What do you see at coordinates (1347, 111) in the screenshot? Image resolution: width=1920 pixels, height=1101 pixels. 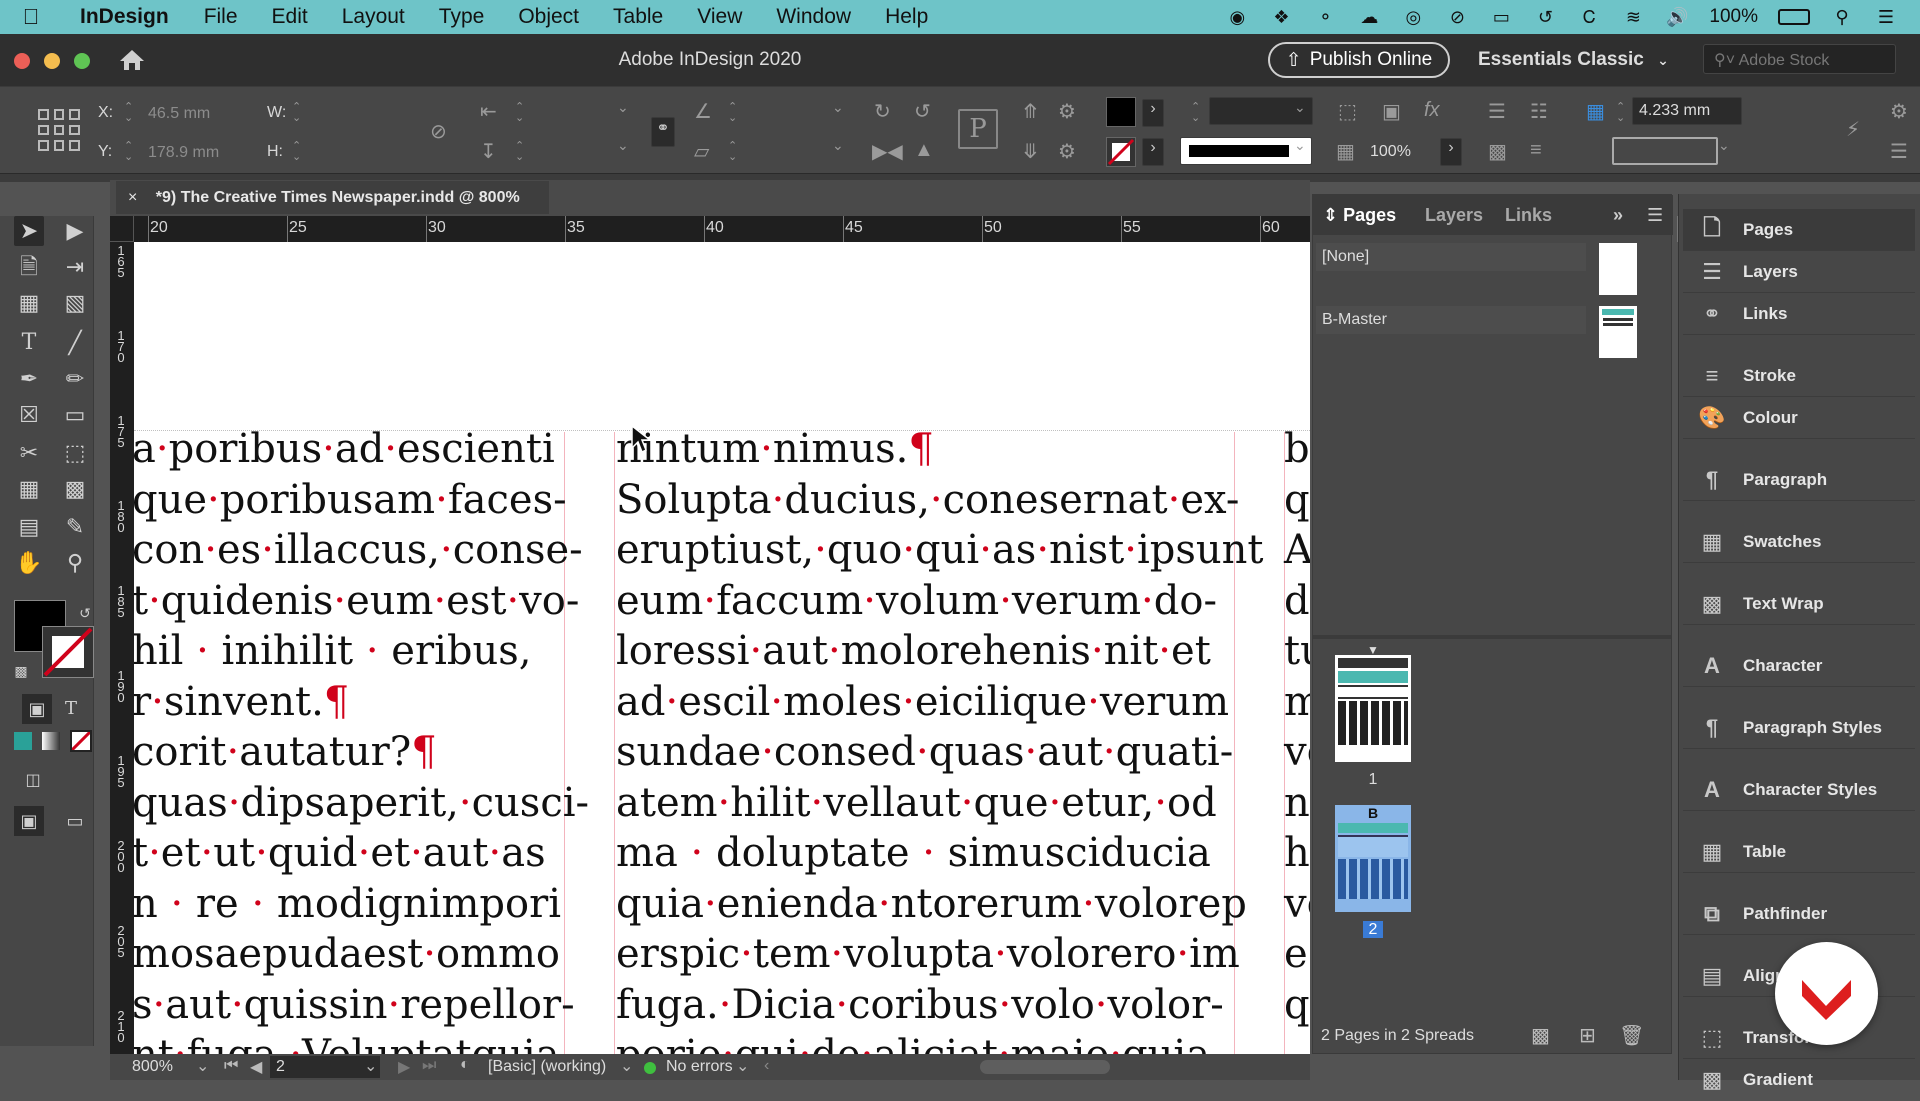 I see `frame-fitting-icon: ⬚` at bounding box center [1347, 111].